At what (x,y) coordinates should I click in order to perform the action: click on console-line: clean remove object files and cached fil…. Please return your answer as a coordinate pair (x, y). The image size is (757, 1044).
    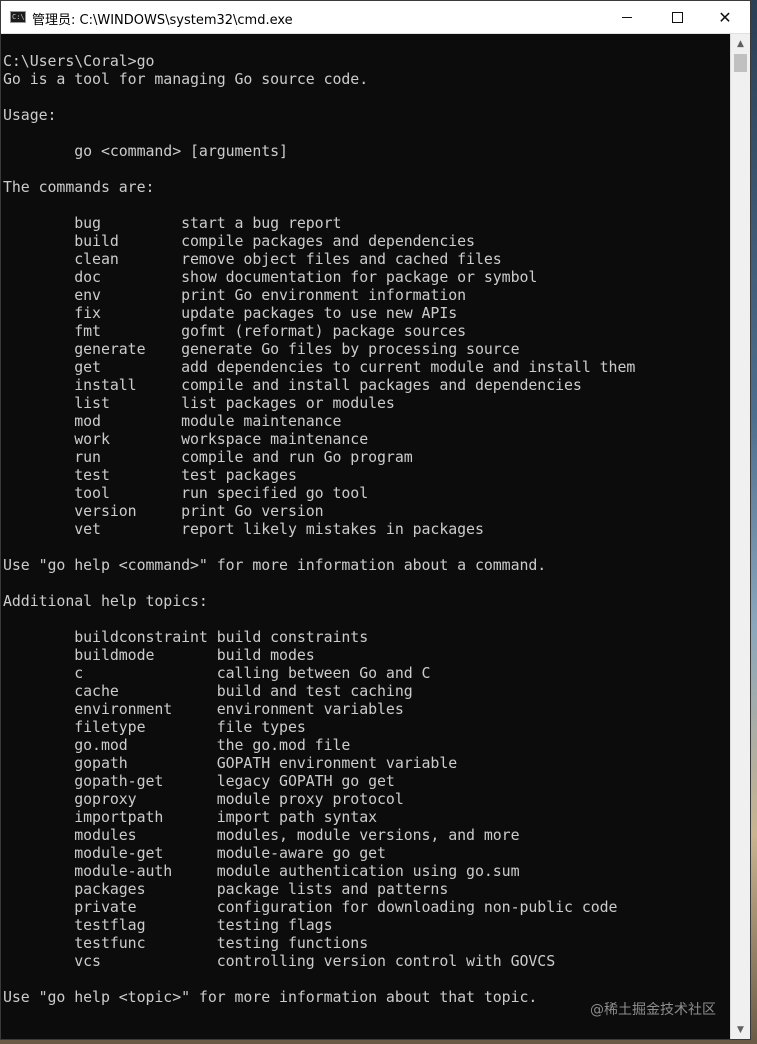
    Looking at the image, I should click on (252, 259).